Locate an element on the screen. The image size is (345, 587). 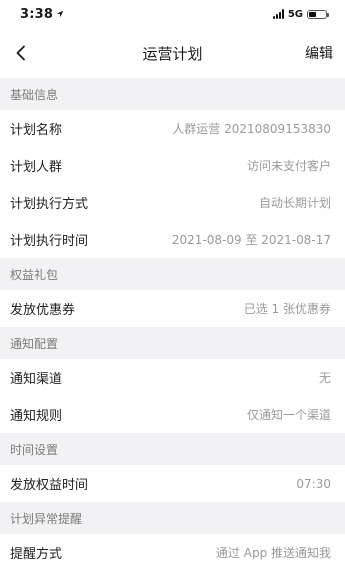
chevron-left-icon is located at coordinates (20, 53).